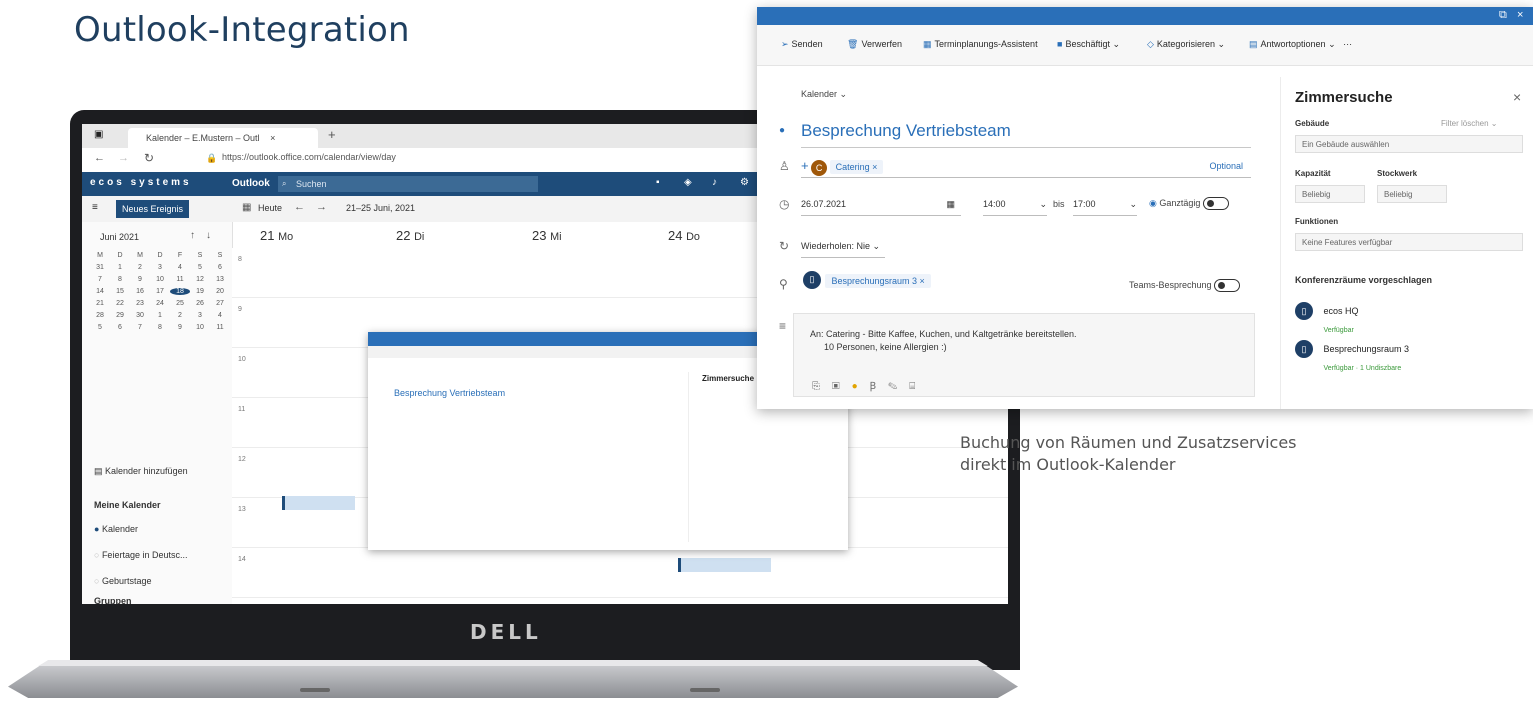 This screenshot has width=1533, height=720. What do you see at coordinates (99, 158) in the screenshot?
I see `back-icon: ←` at bounding box center [99, 158].